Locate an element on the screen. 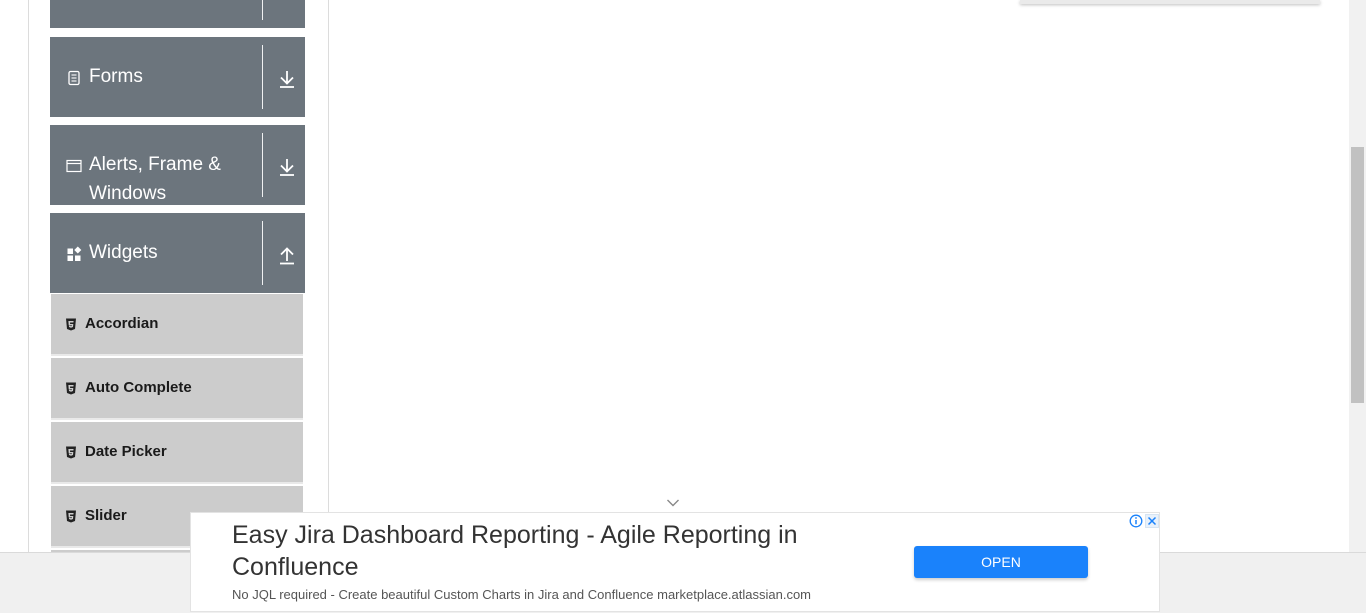 This screenshot has height=613, width=1366. sidebar-item-date-picker: Date Picker is located at coordinates (177, 453).